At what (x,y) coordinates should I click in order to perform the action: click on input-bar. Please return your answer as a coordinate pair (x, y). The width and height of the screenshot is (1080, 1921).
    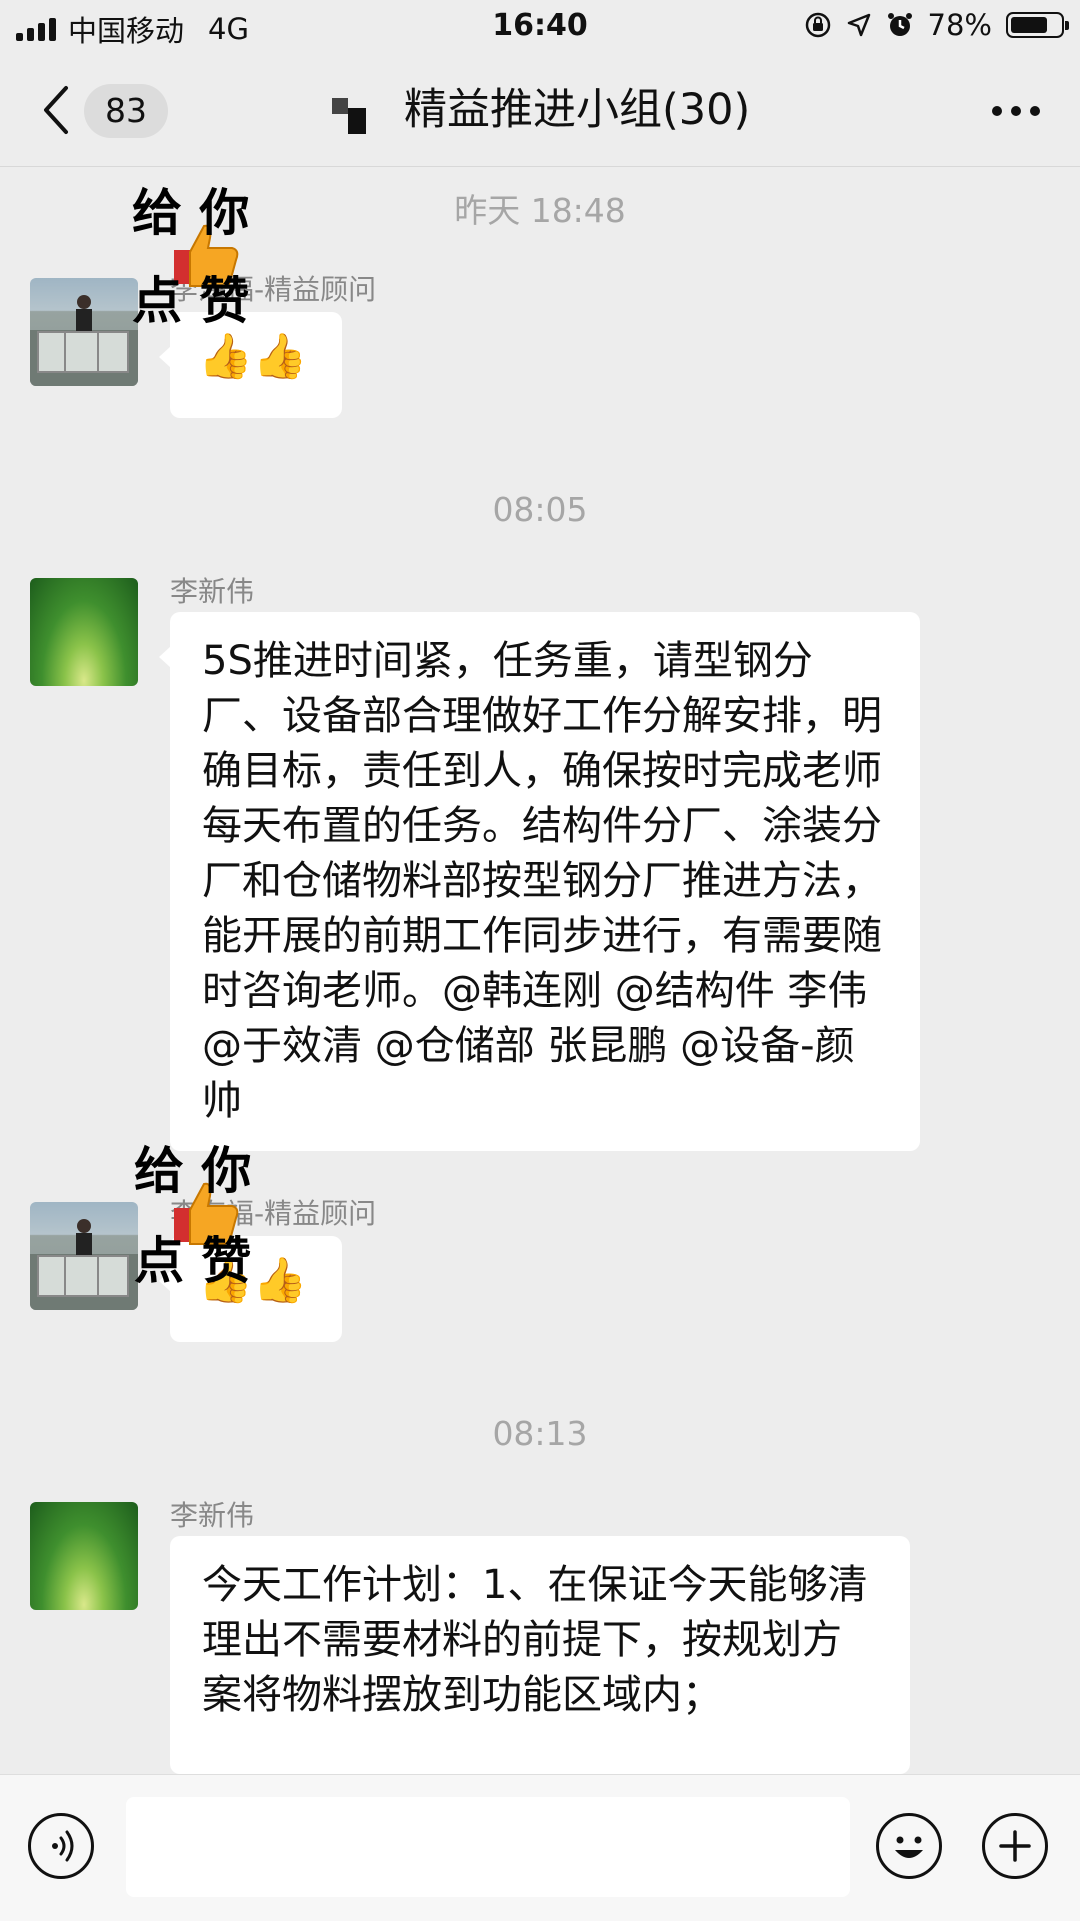
    Looking at the image, I should click on (540, 1847).